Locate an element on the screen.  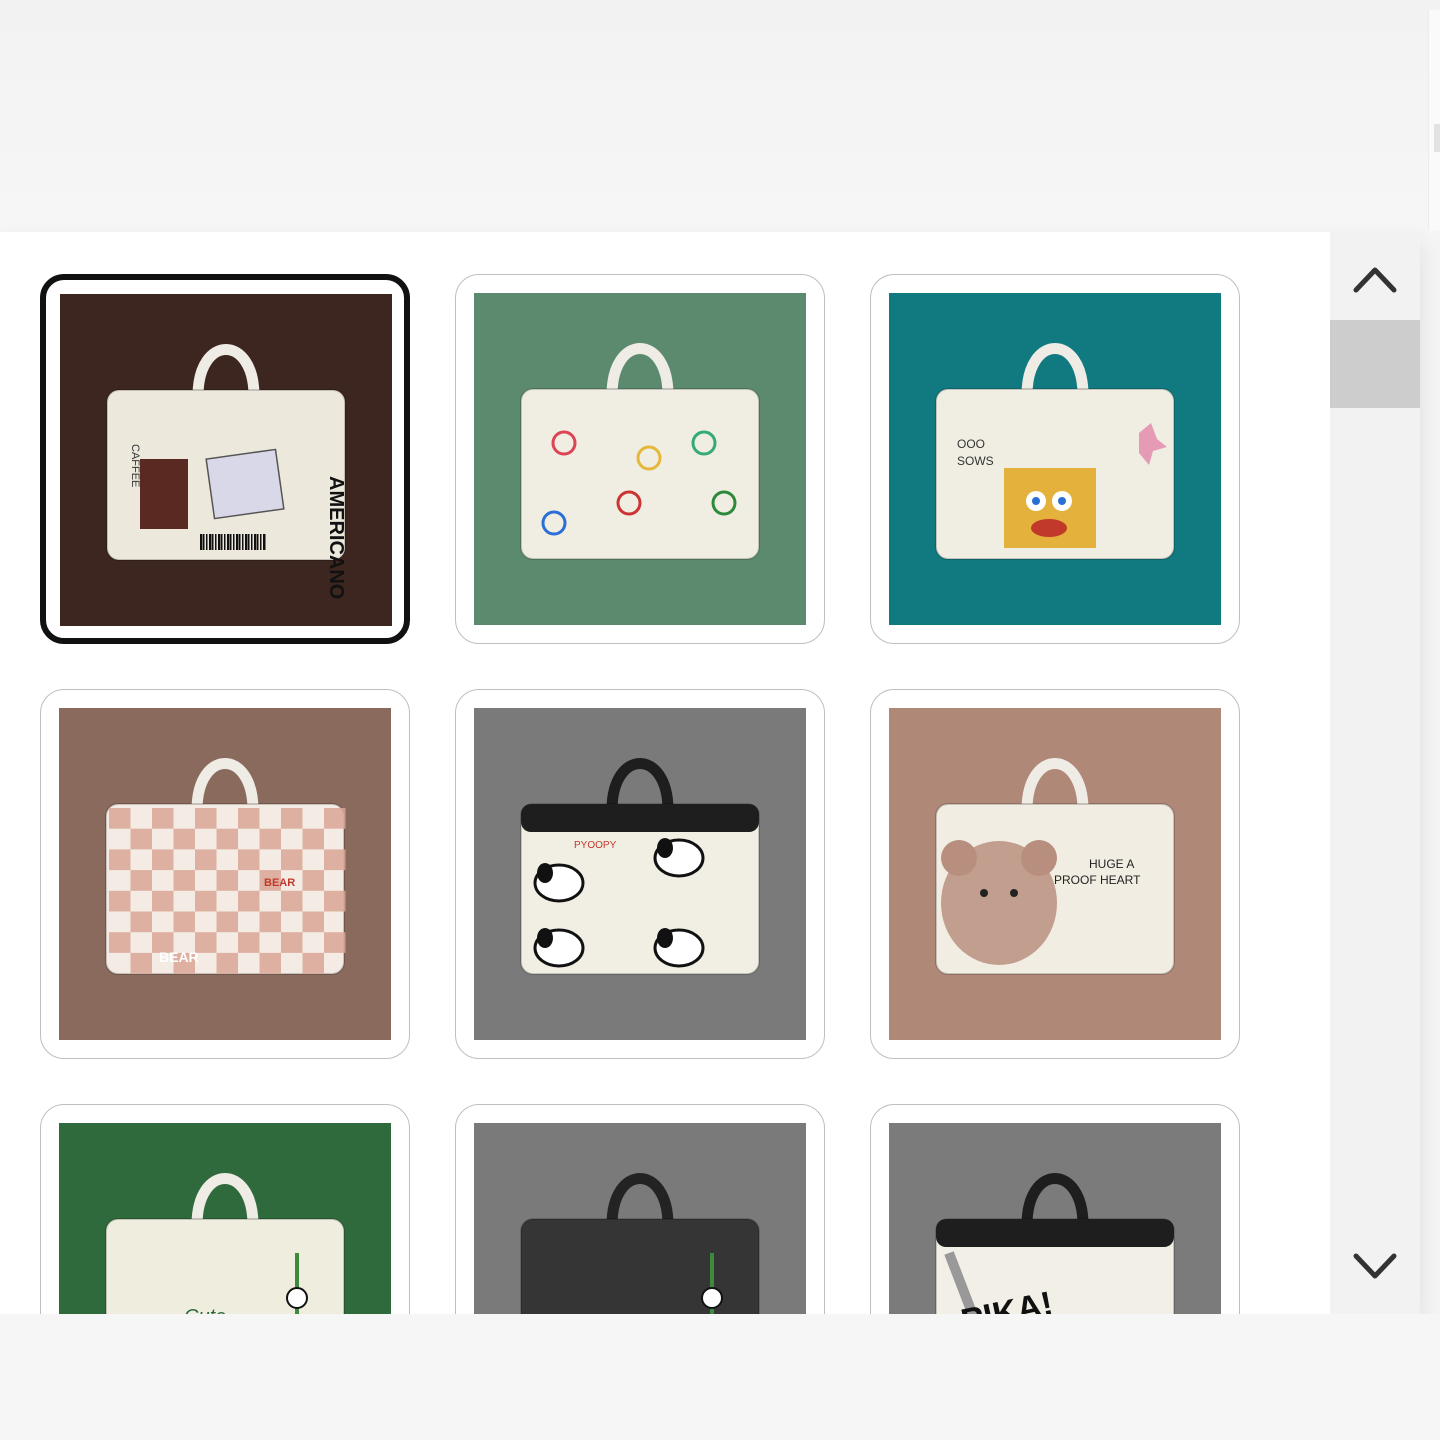
bag-thumbnail-cute-panda-cream-bag: CutePanda is located at coordinates (225, 1209).